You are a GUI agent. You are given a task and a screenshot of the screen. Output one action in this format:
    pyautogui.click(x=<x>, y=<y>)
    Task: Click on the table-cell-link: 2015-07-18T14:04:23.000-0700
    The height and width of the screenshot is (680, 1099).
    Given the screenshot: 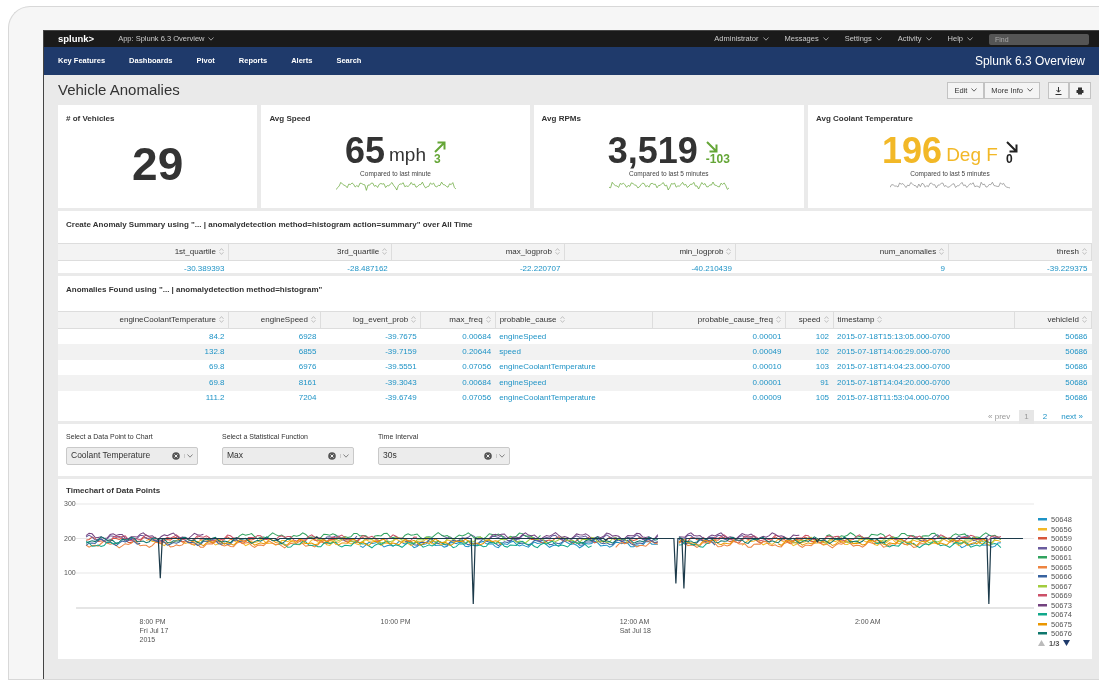 What is the action you would take?
    pyautogui.click(x=894, y=367)
    